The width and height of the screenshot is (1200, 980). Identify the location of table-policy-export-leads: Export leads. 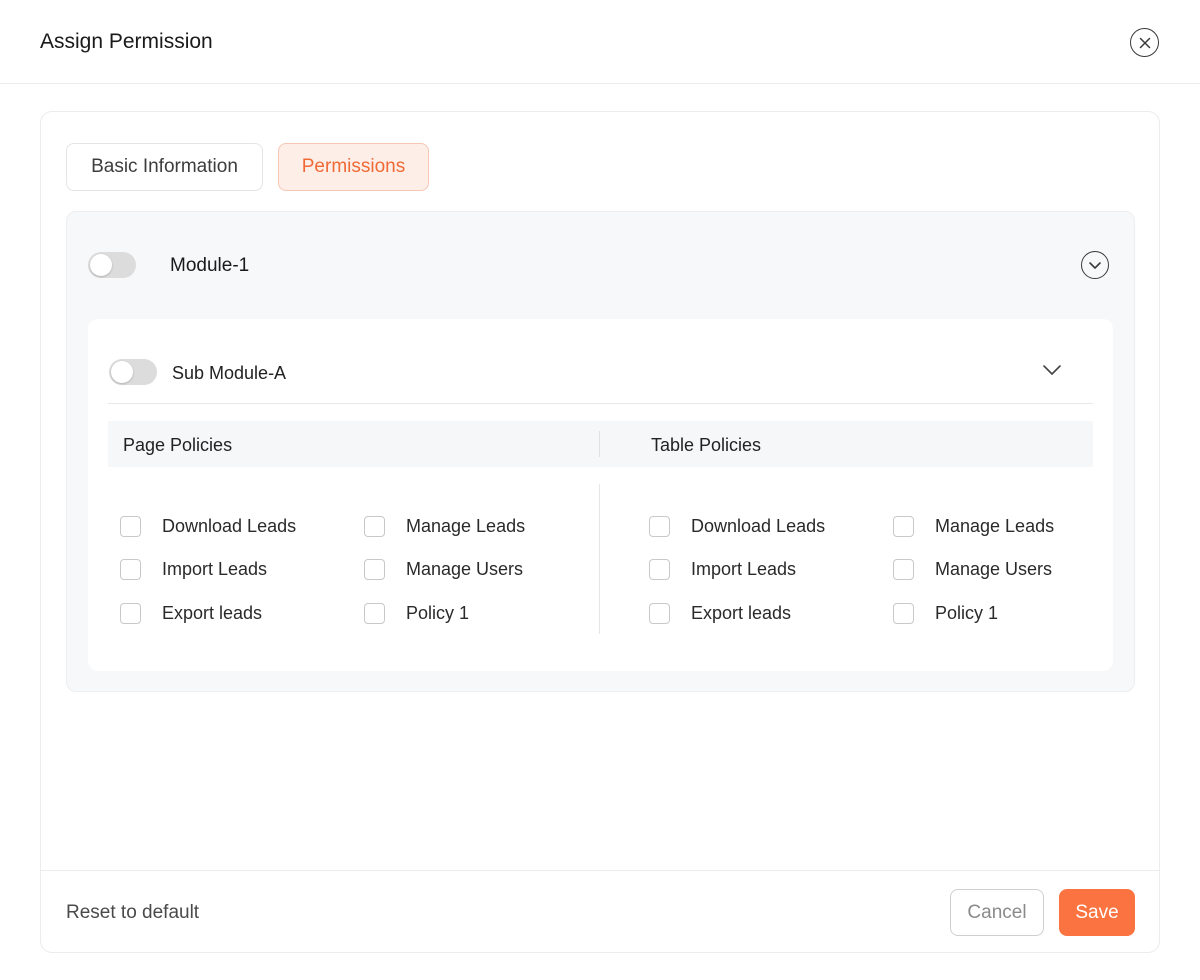
(720, 613).